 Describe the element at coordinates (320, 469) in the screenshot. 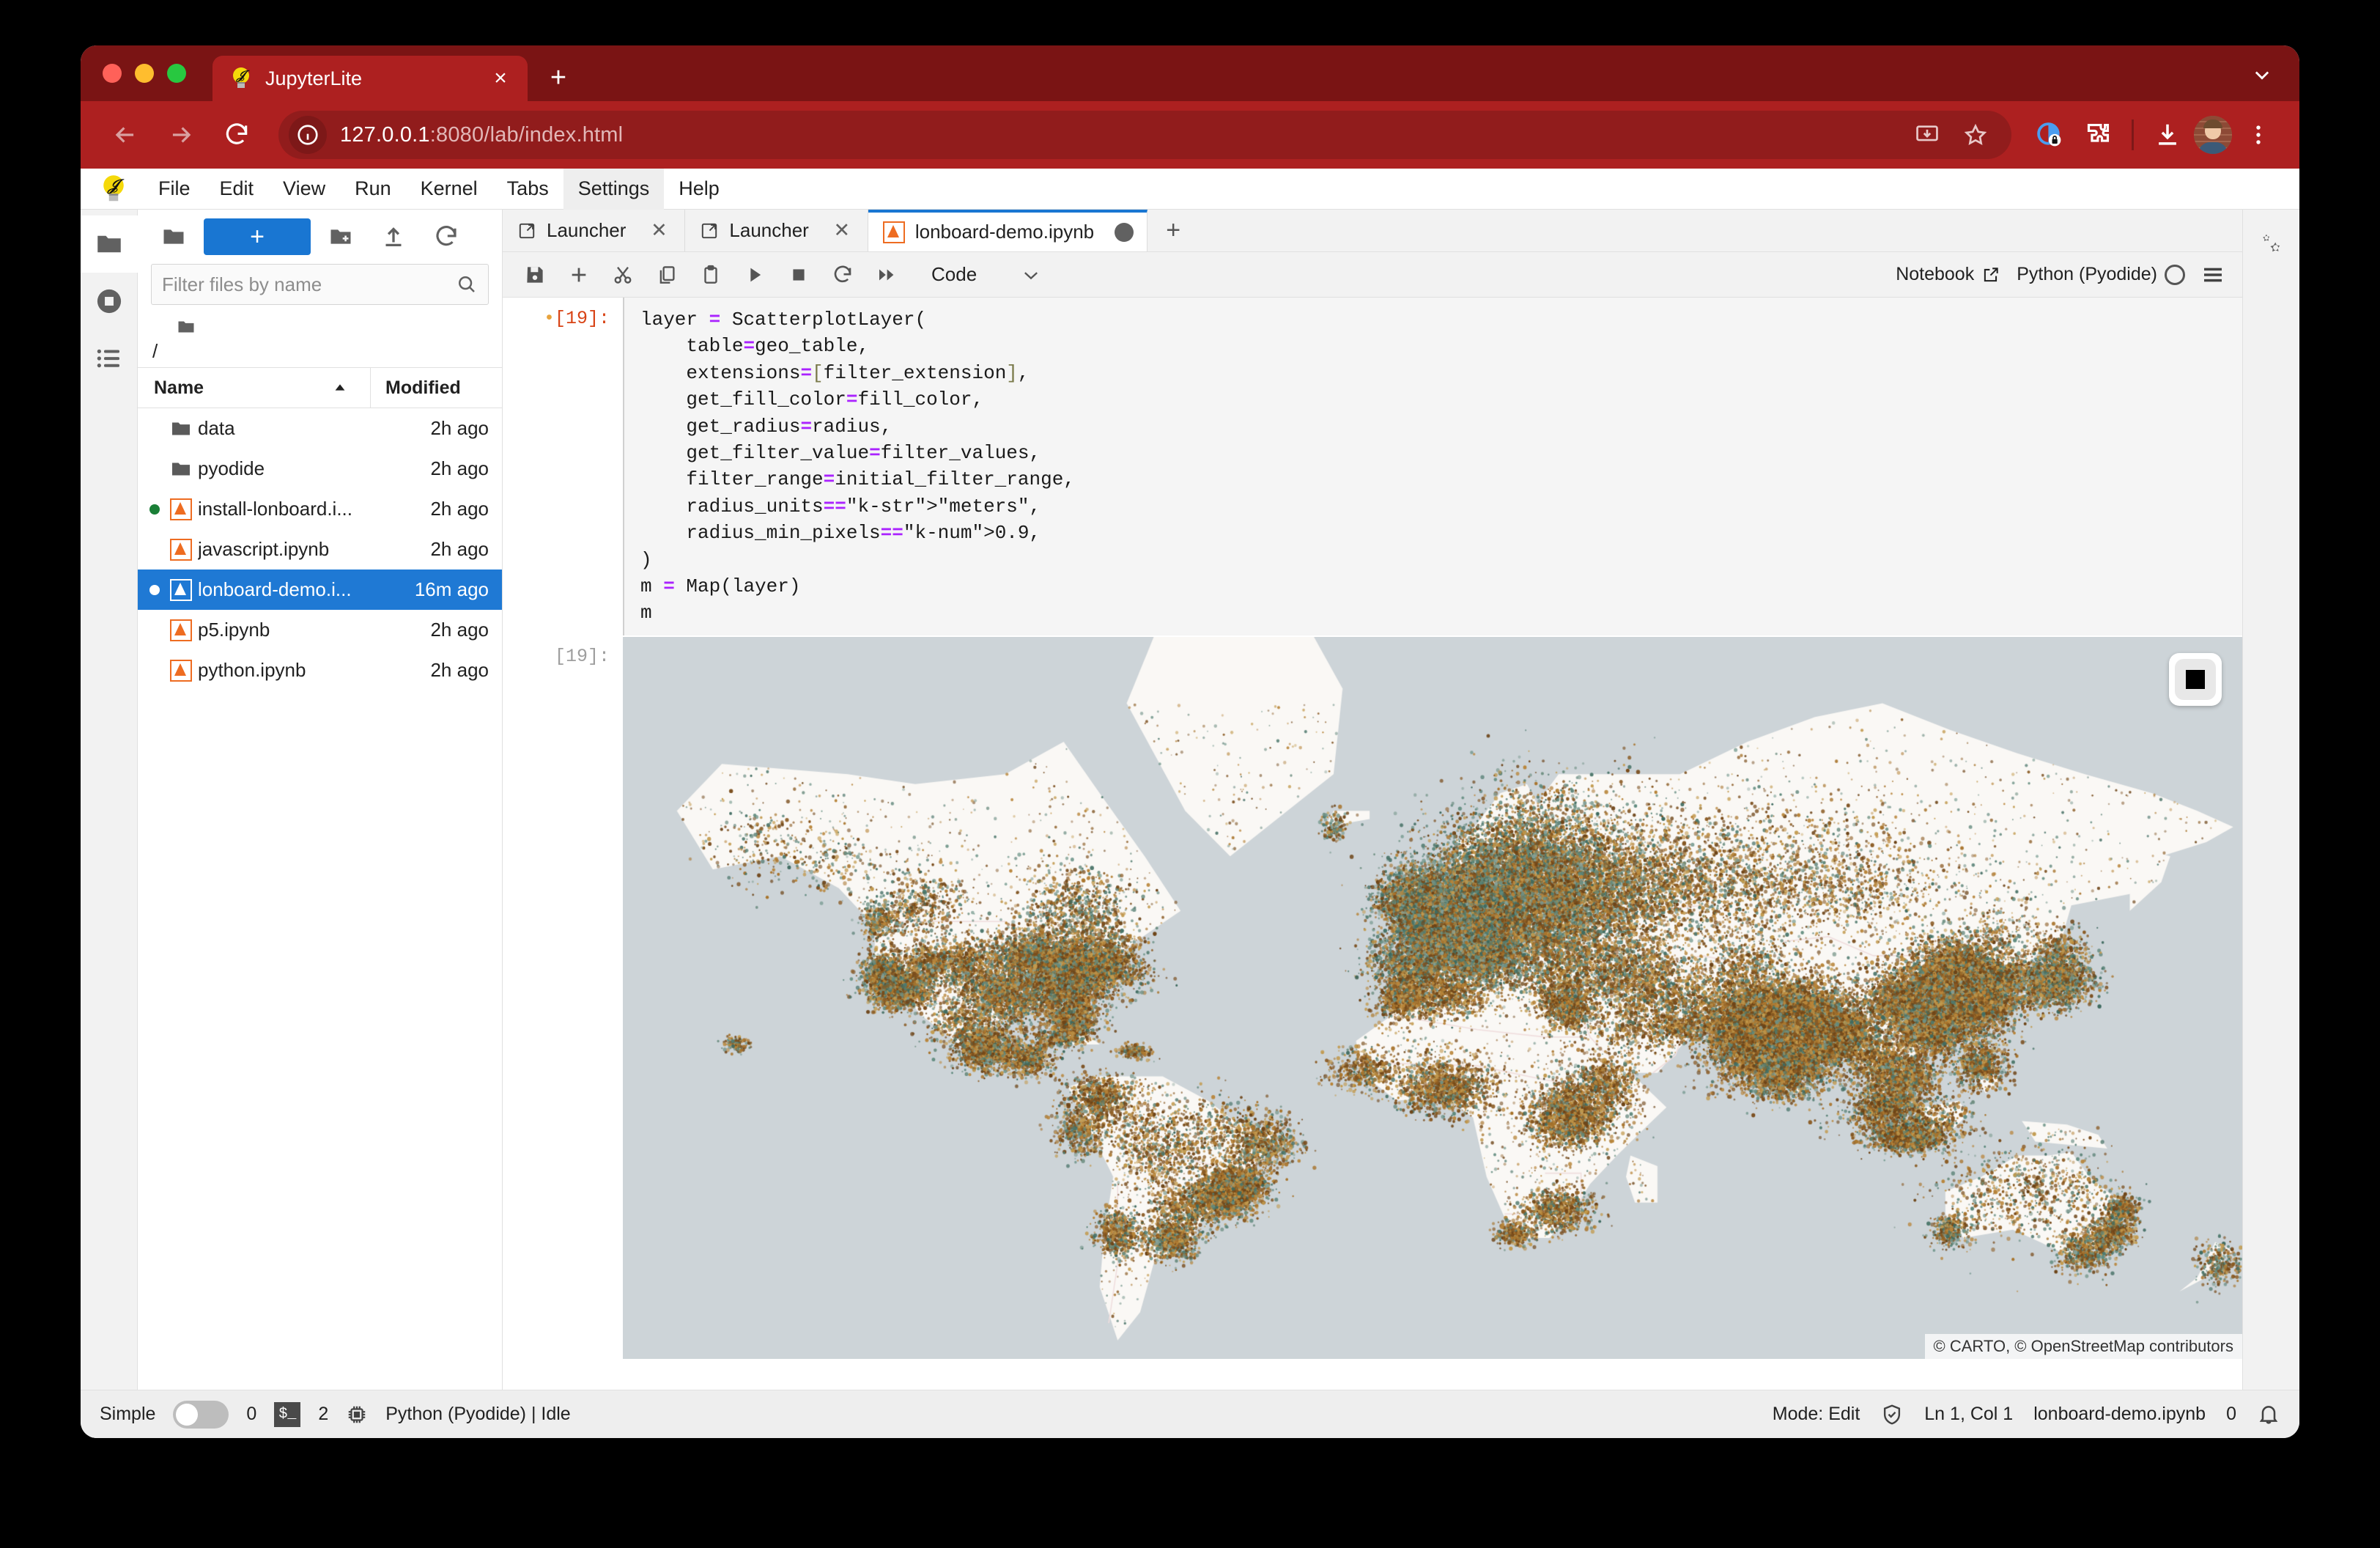

I see `file-list-item: pyodide 2h ago` at that location.